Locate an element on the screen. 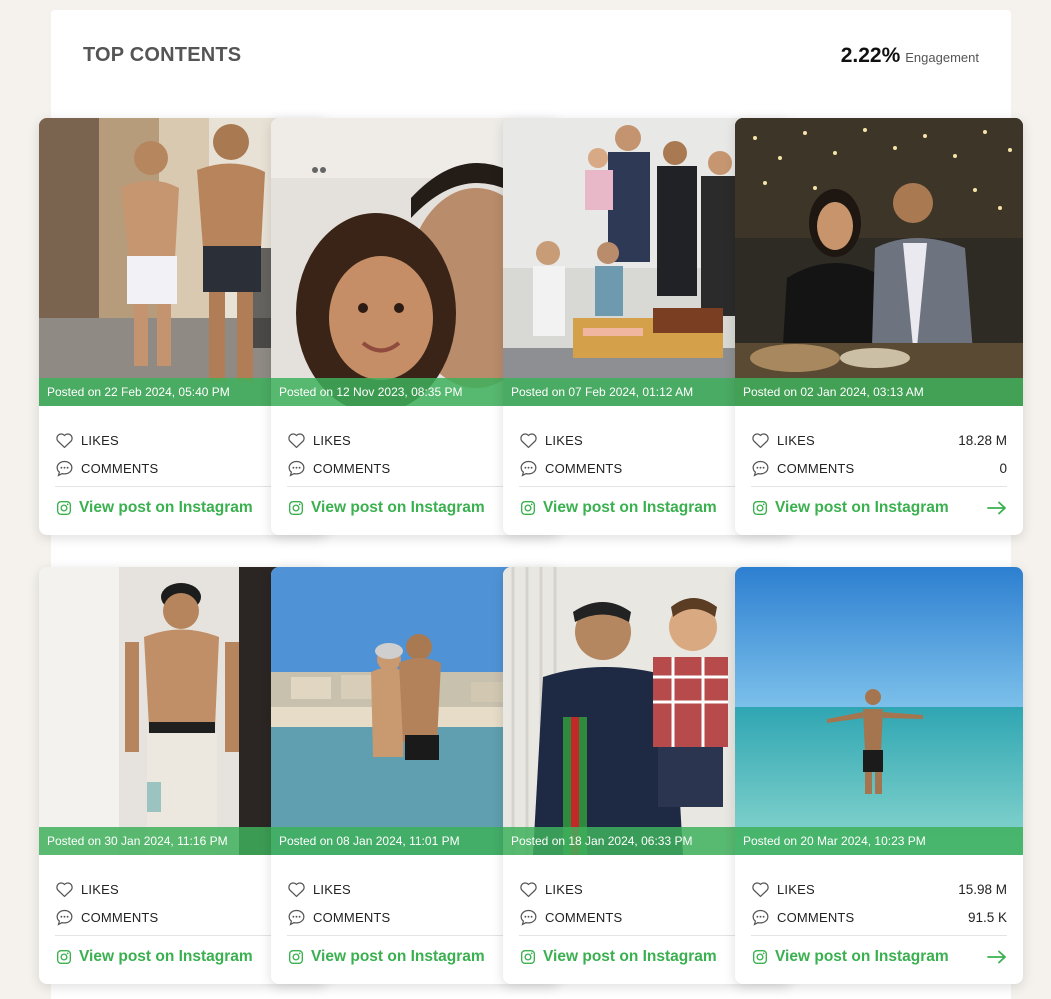  engagement-value: 2.22% is located at coordinates (870, 55).